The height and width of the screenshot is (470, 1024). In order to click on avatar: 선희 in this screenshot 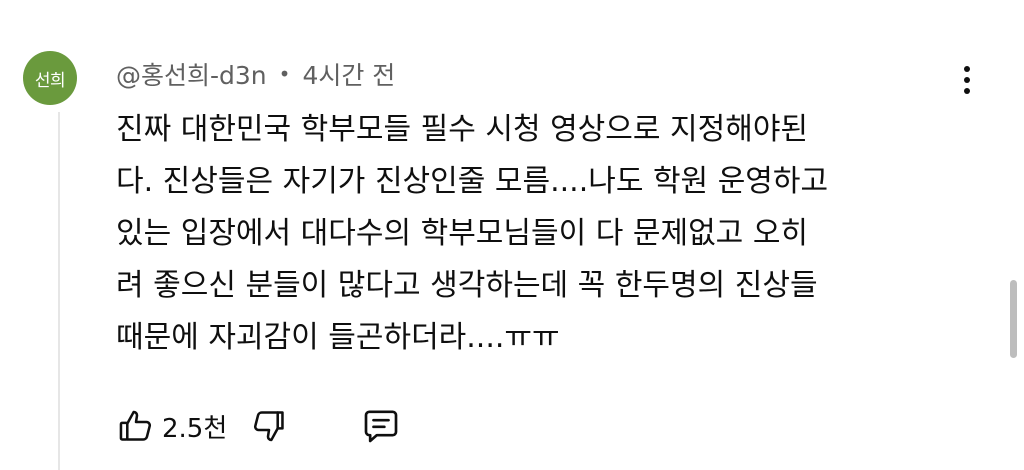, I will do `click(50, 78)`.